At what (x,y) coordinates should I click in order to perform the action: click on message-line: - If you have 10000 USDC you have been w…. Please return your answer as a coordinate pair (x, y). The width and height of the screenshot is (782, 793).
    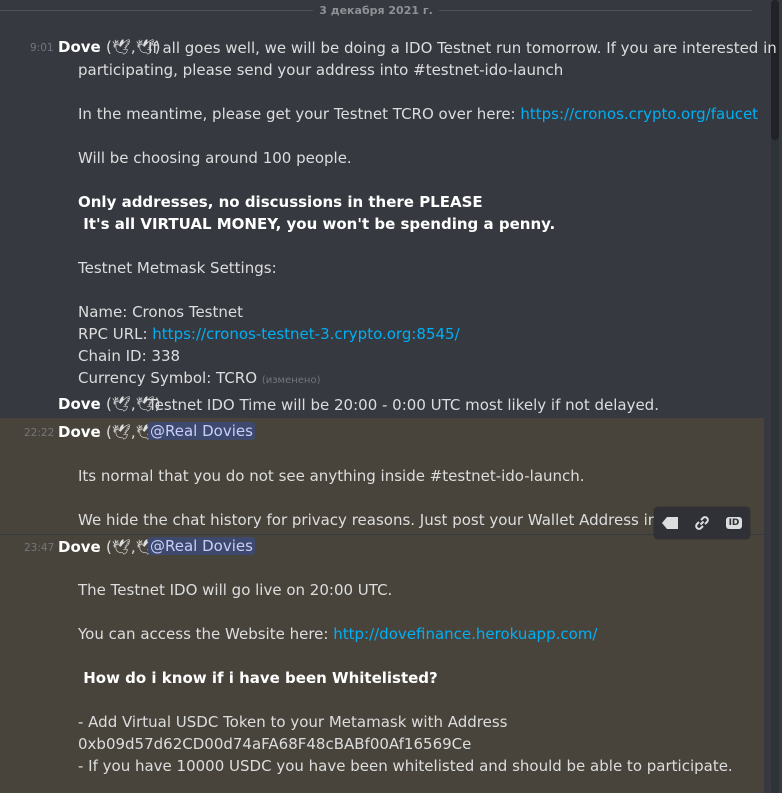
    Looking at the image, I should click on (405, 766).